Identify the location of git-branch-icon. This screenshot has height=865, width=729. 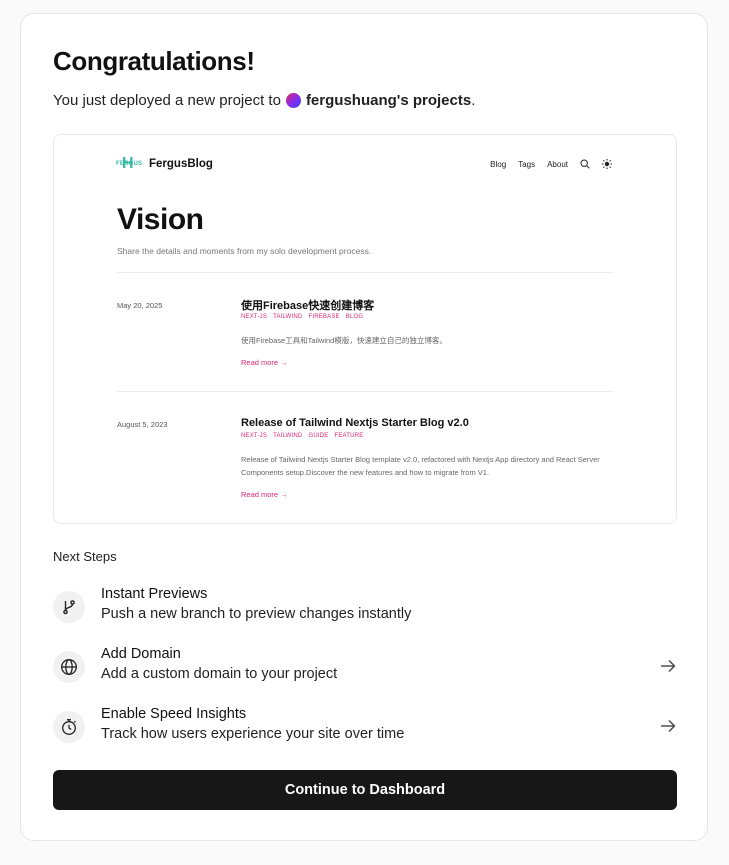
(69, 607).